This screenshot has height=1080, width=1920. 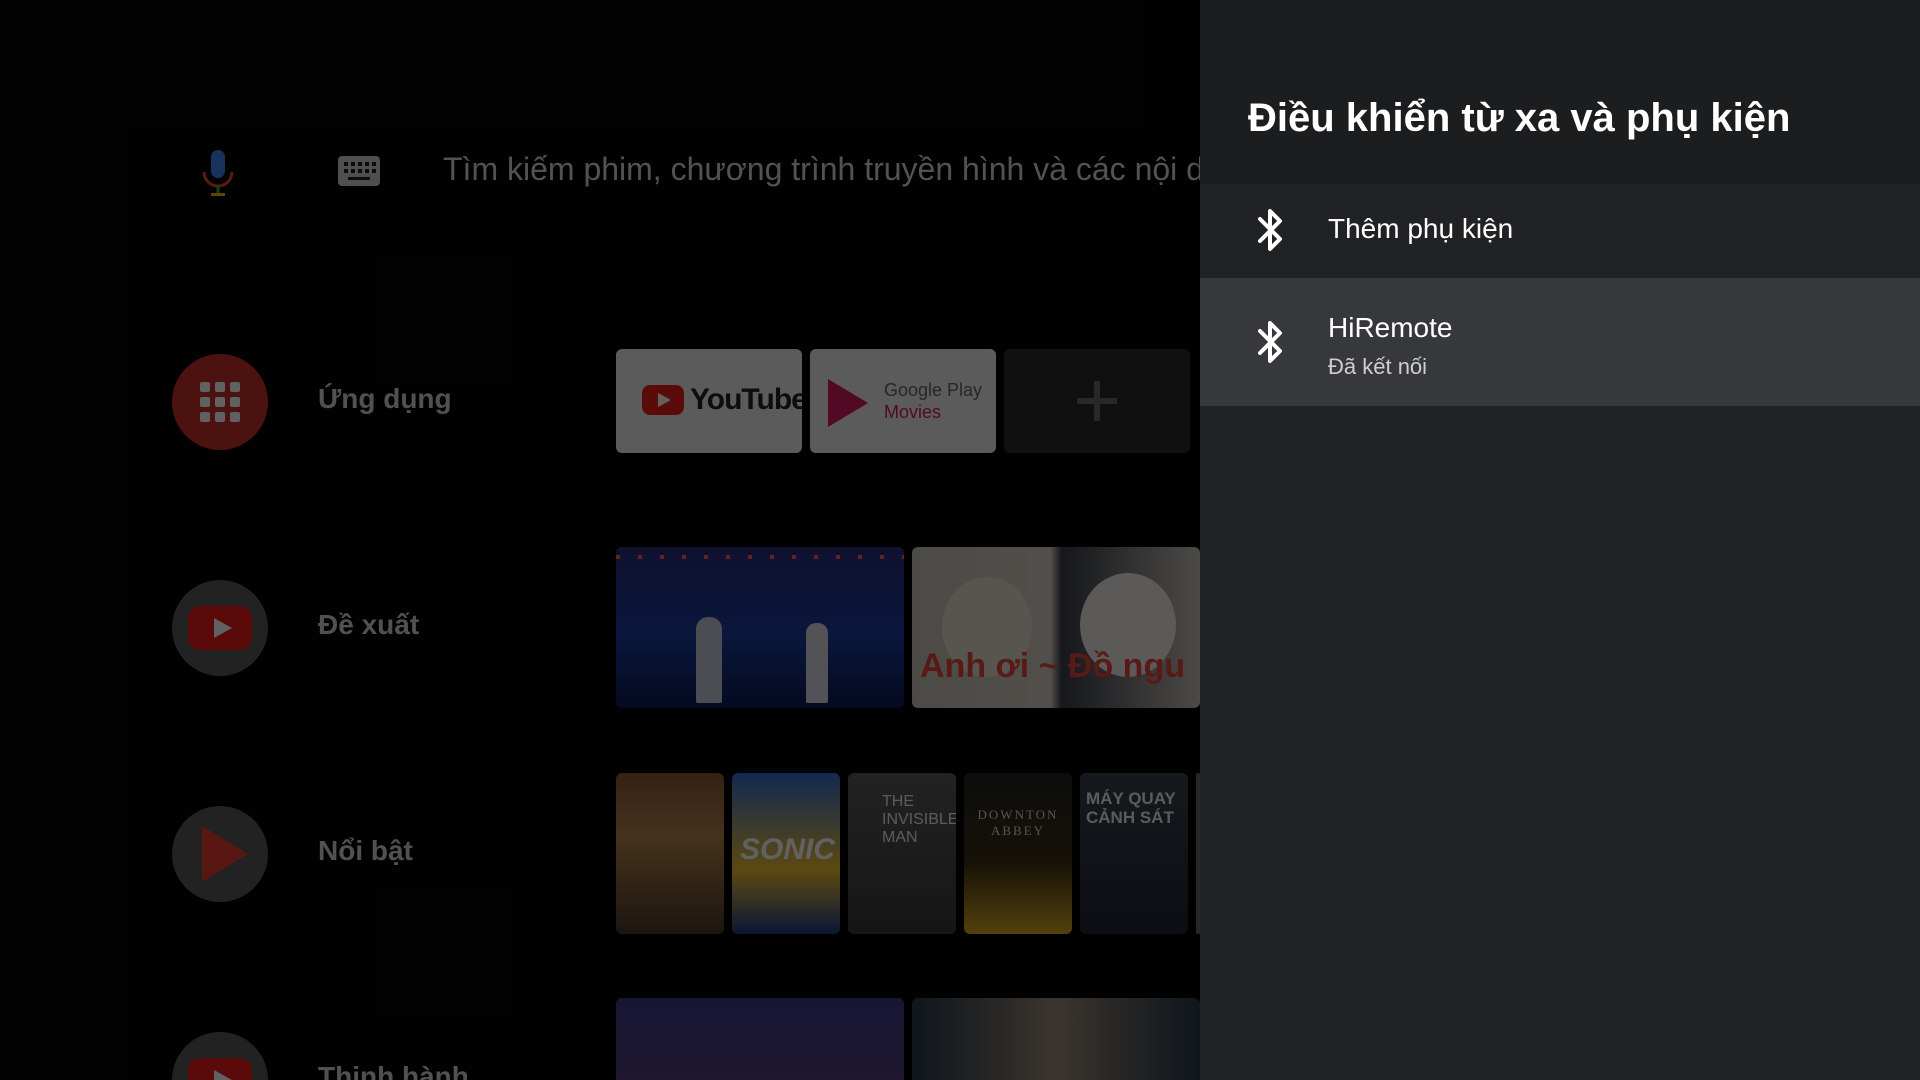 What do you see at coordinates (220, 1056) in the screenshot?
I see `trending-row-icon` at bounding box center [220, 1056].